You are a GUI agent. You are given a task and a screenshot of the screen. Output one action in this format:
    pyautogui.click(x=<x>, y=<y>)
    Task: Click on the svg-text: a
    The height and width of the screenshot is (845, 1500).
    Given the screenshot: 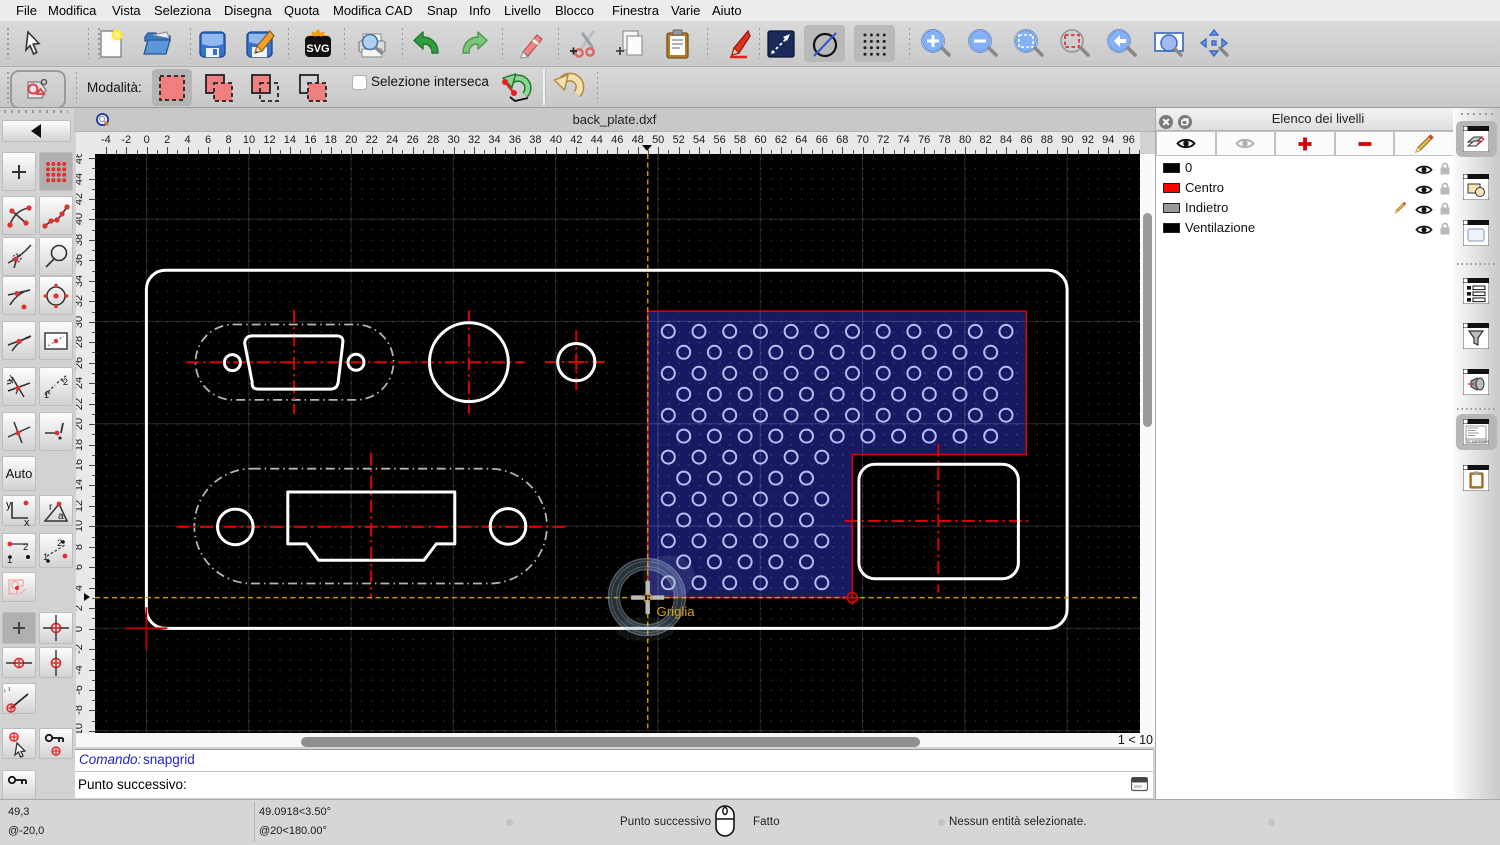 What is the action you would take?
    pyautogui.click(x=61, y=516)
    